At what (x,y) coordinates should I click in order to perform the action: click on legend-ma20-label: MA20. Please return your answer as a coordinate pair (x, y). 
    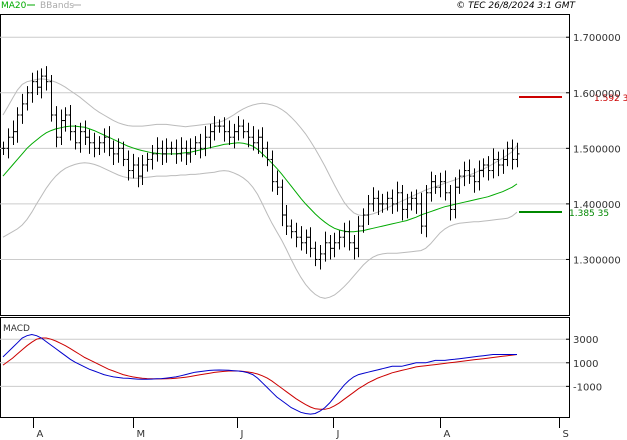
    Looking at the image, I should click on (14, 6).